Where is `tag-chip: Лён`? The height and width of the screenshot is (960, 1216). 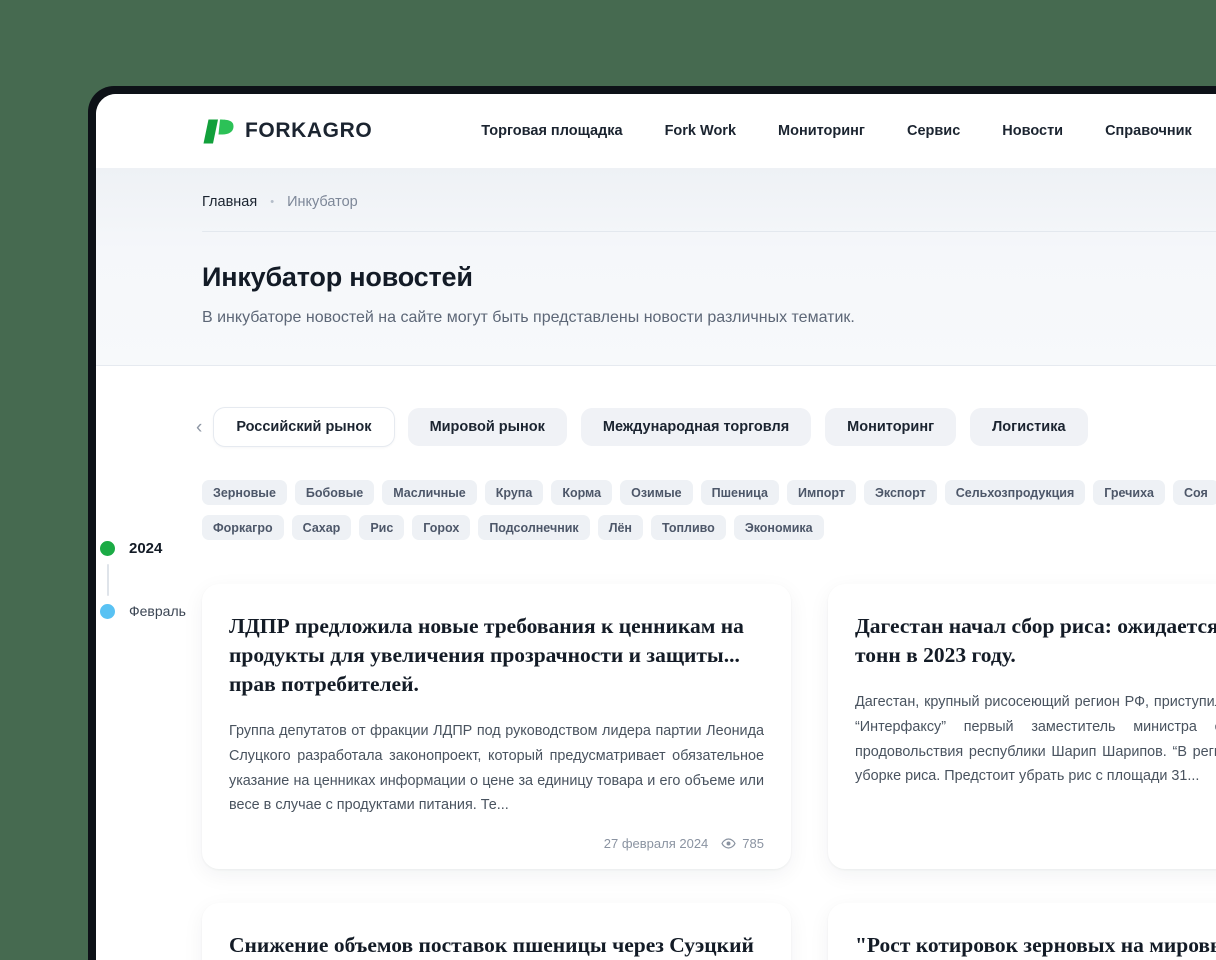 tag-chip: Лён is located at coordinates (620, 527).